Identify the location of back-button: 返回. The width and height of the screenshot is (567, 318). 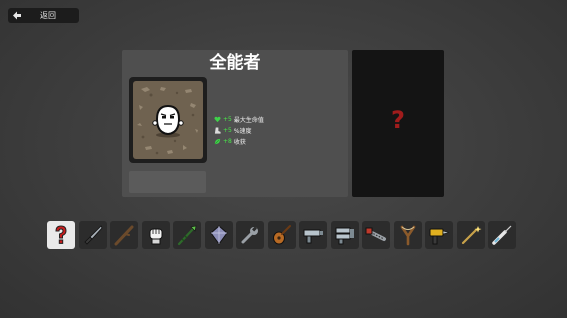
(43, 15).